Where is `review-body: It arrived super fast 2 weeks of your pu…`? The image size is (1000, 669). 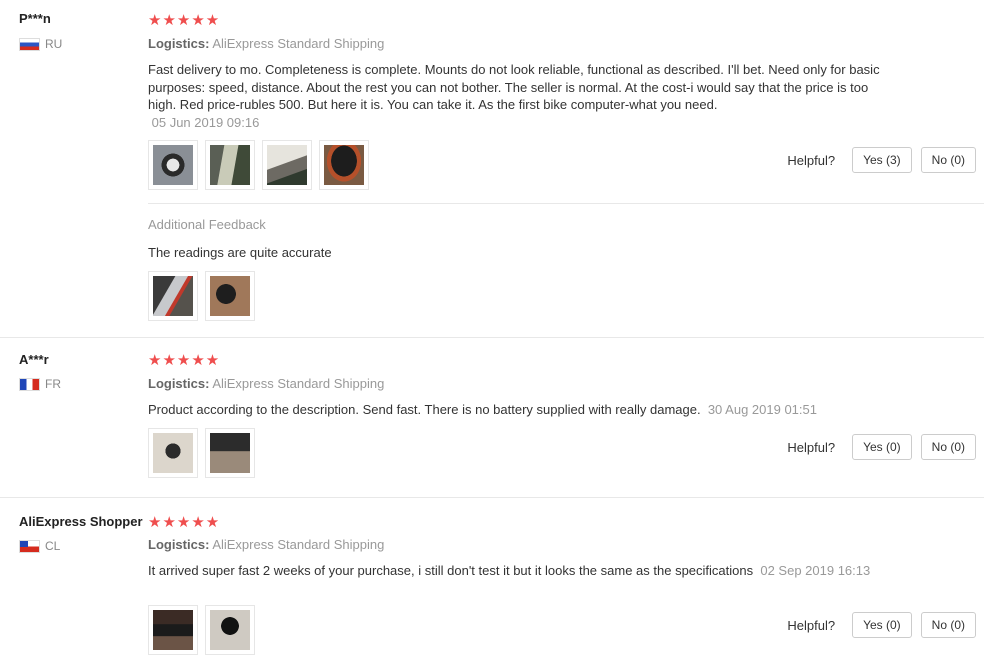
review-body: It arrived super fast 2 weeks of your pu… is located at coordinates (518, 571).